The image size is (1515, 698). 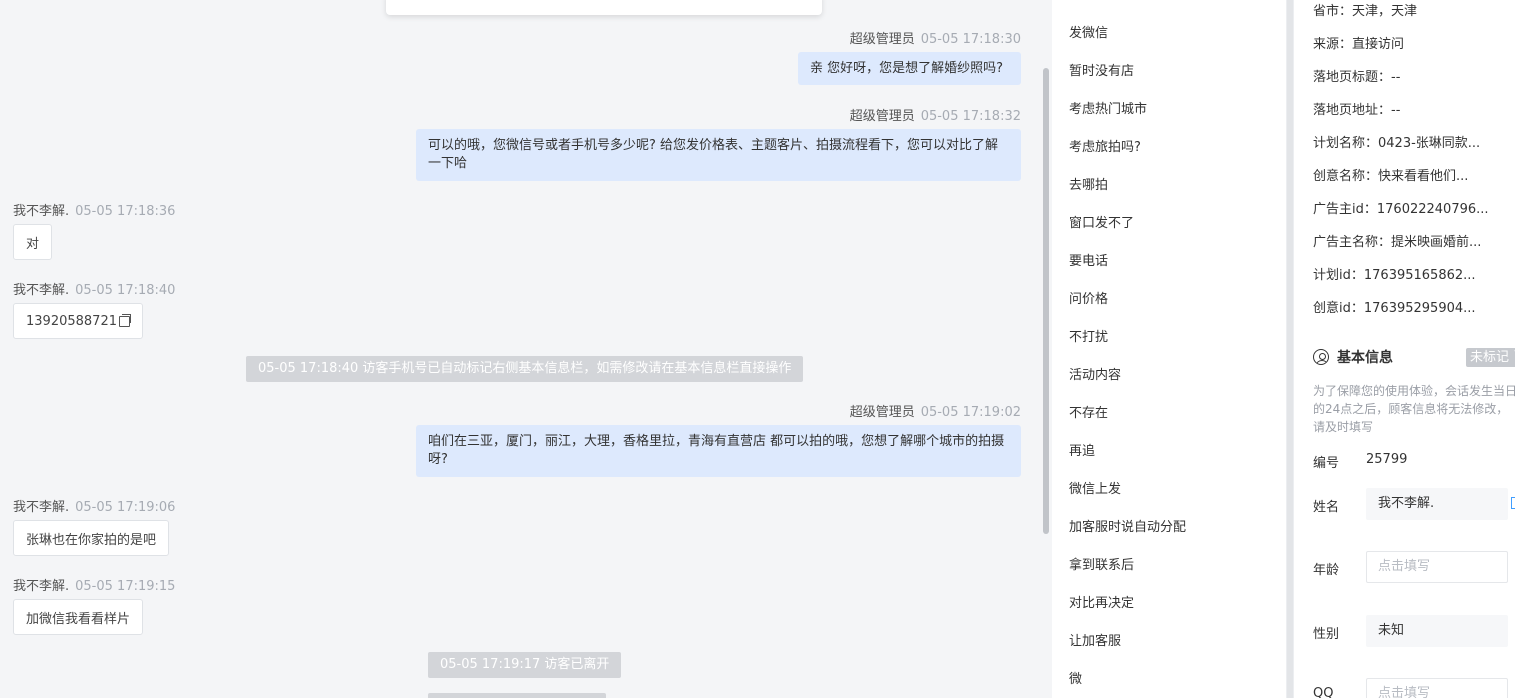 I want to click on info-label: 计划名称：, so click(x=1346, y=143).